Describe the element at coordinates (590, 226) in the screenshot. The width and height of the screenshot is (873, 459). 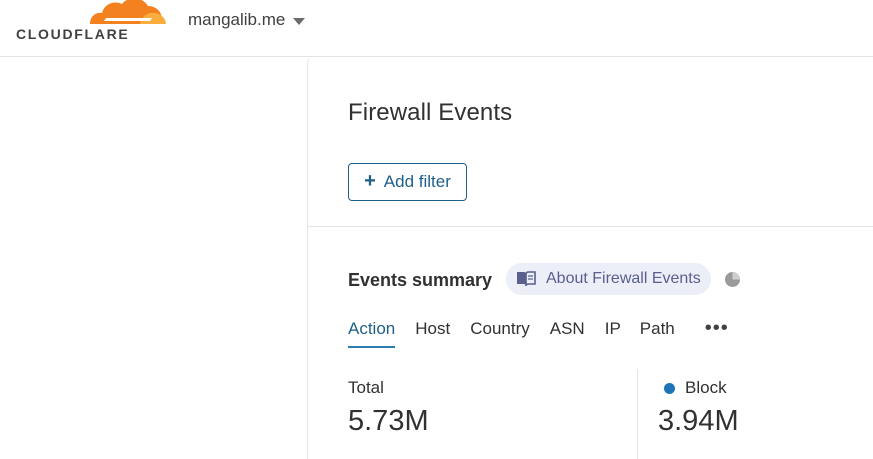
I see `section-divider` at that location.